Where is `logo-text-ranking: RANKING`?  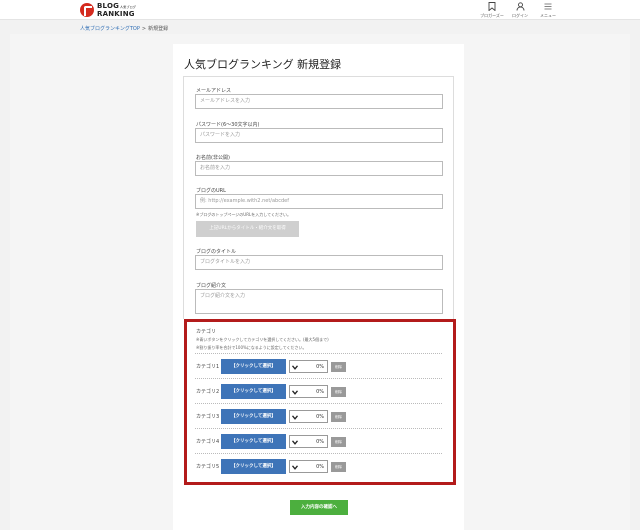 logo-text-ranking: RANKING is located at coordinates (116, 14).